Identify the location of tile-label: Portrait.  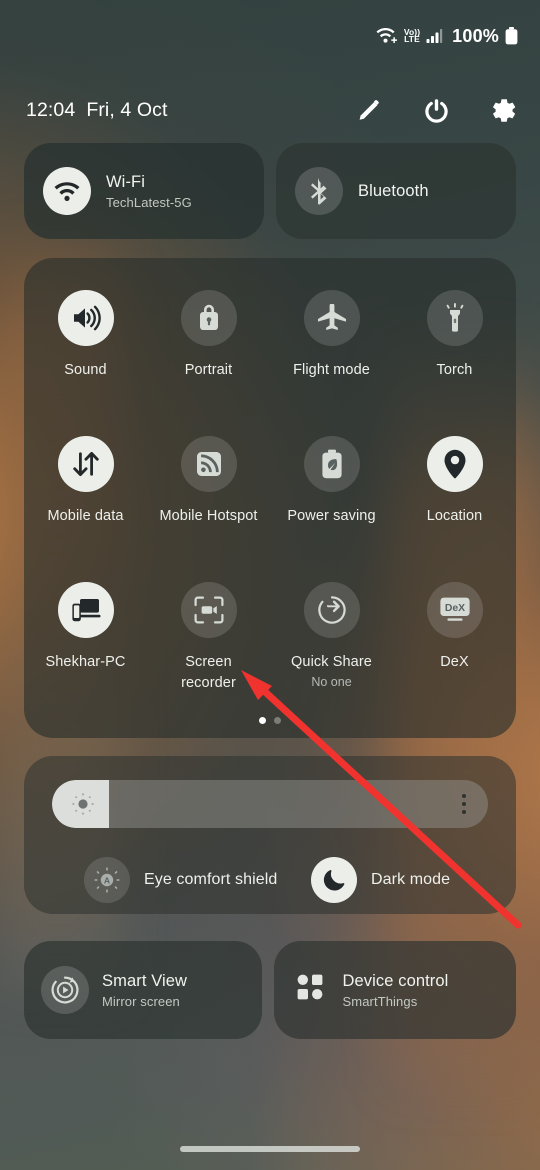
(208, 370).